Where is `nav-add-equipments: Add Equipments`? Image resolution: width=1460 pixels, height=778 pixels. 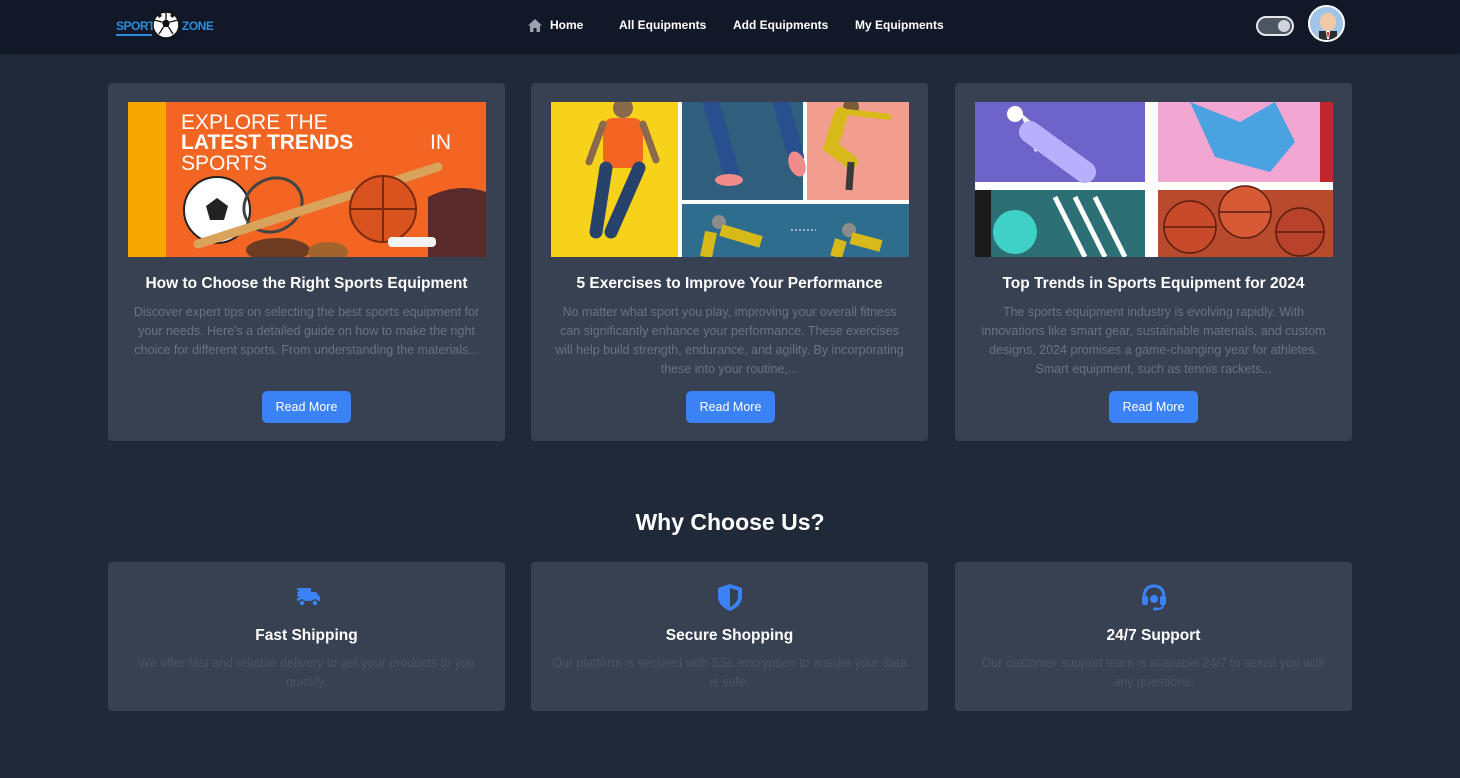 nav-add-equipments: Add Equipments is located at coordinates (780, 25).